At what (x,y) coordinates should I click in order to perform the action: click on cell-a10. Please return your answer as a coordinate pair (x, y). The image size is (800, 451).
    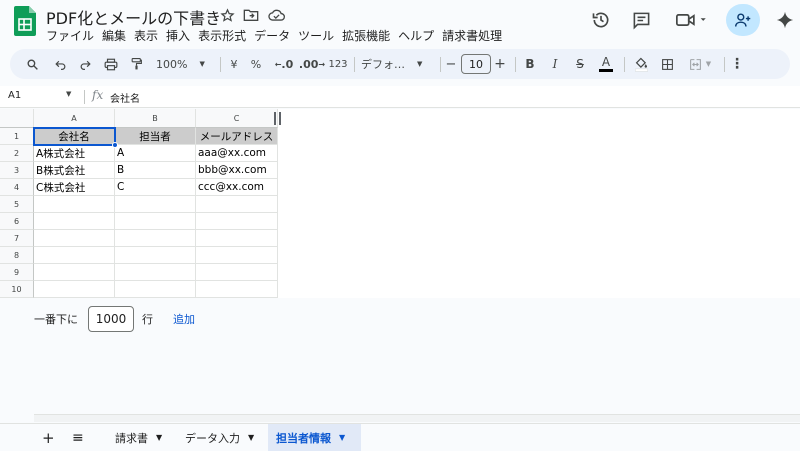
    Looking at the image, I should click on (74, 289).